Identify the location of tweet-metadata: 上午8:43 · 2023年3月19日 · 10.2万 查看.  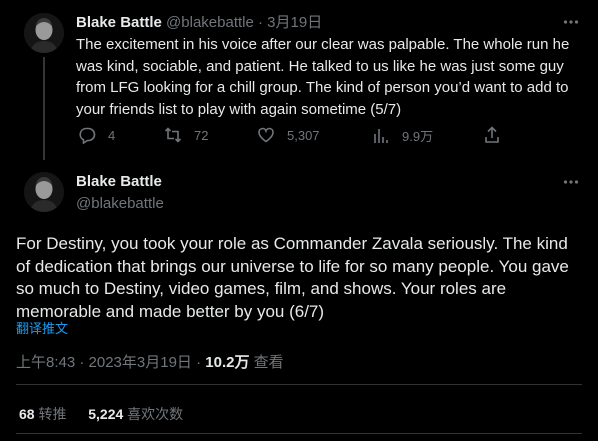
(150, 361).